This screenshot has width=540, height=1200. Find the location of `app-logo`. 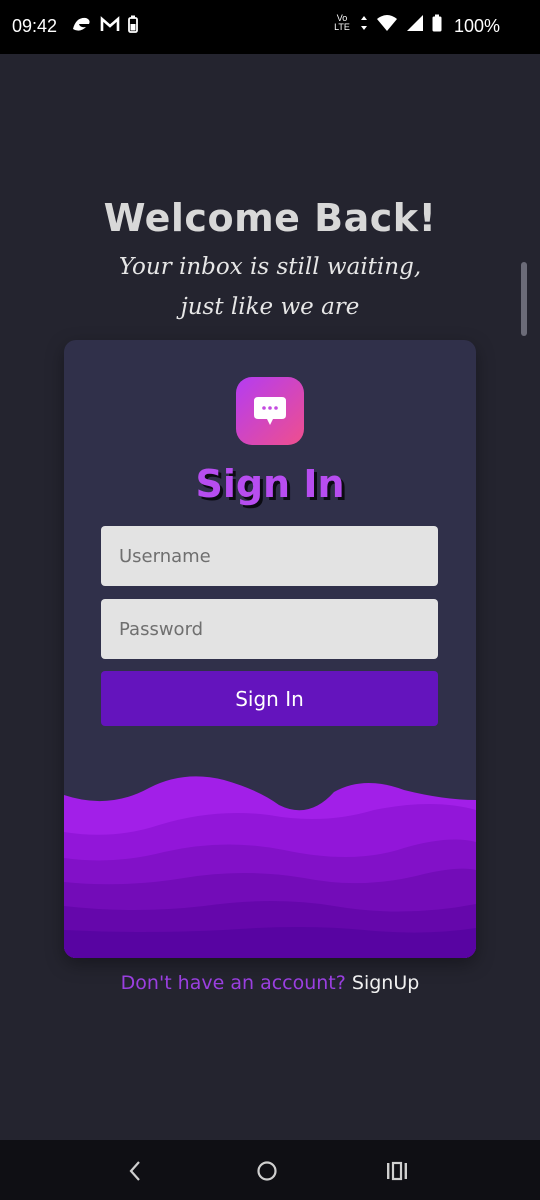

app-logo is located at coordinates (270, 411).